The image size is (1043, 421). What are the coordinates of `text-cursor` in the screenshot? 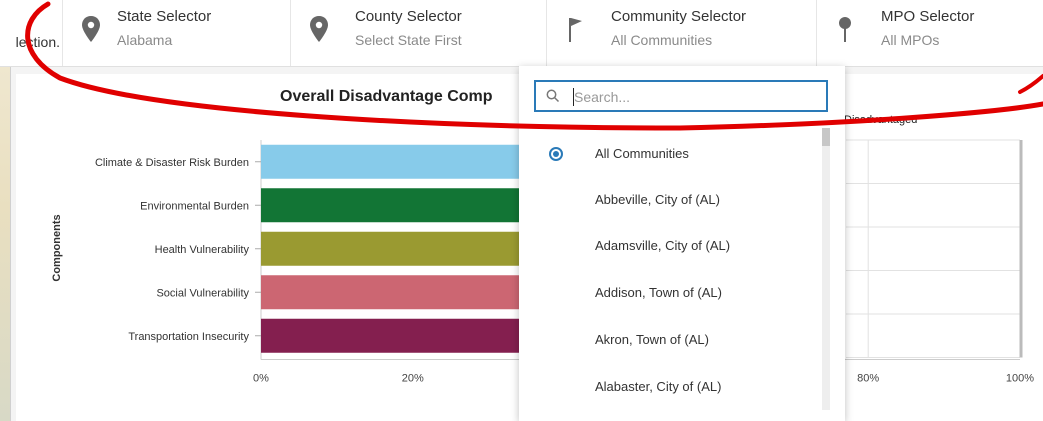 It's located at (573, 97).